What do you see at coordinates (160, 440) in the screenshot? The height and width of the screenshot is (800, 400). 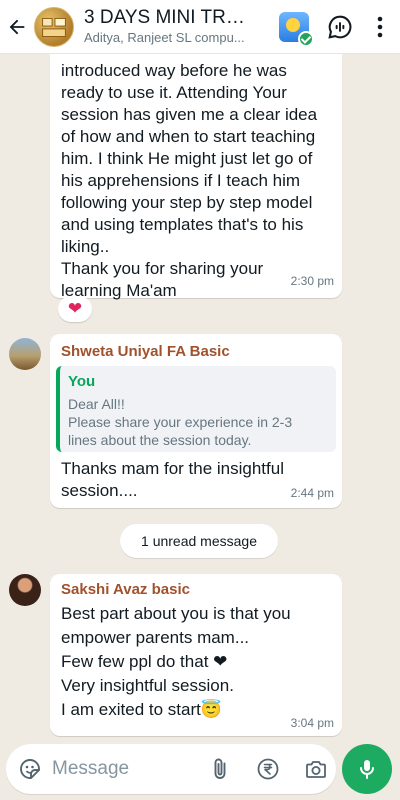 I see `quoted-line: lines about the session today.` at bounding box center [160, 440].